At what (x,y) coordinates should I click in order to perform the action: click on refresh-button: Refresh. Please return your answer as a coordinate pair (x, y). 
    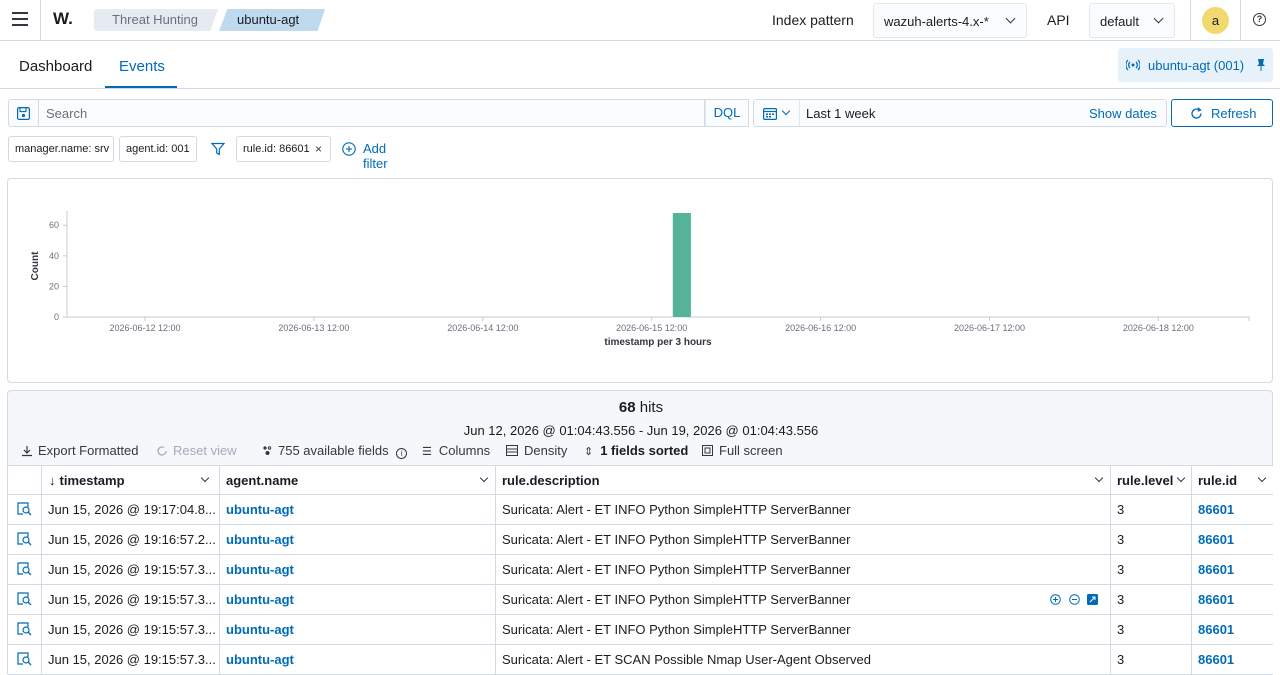
    Looking at the image, I should click on (1222, 113).